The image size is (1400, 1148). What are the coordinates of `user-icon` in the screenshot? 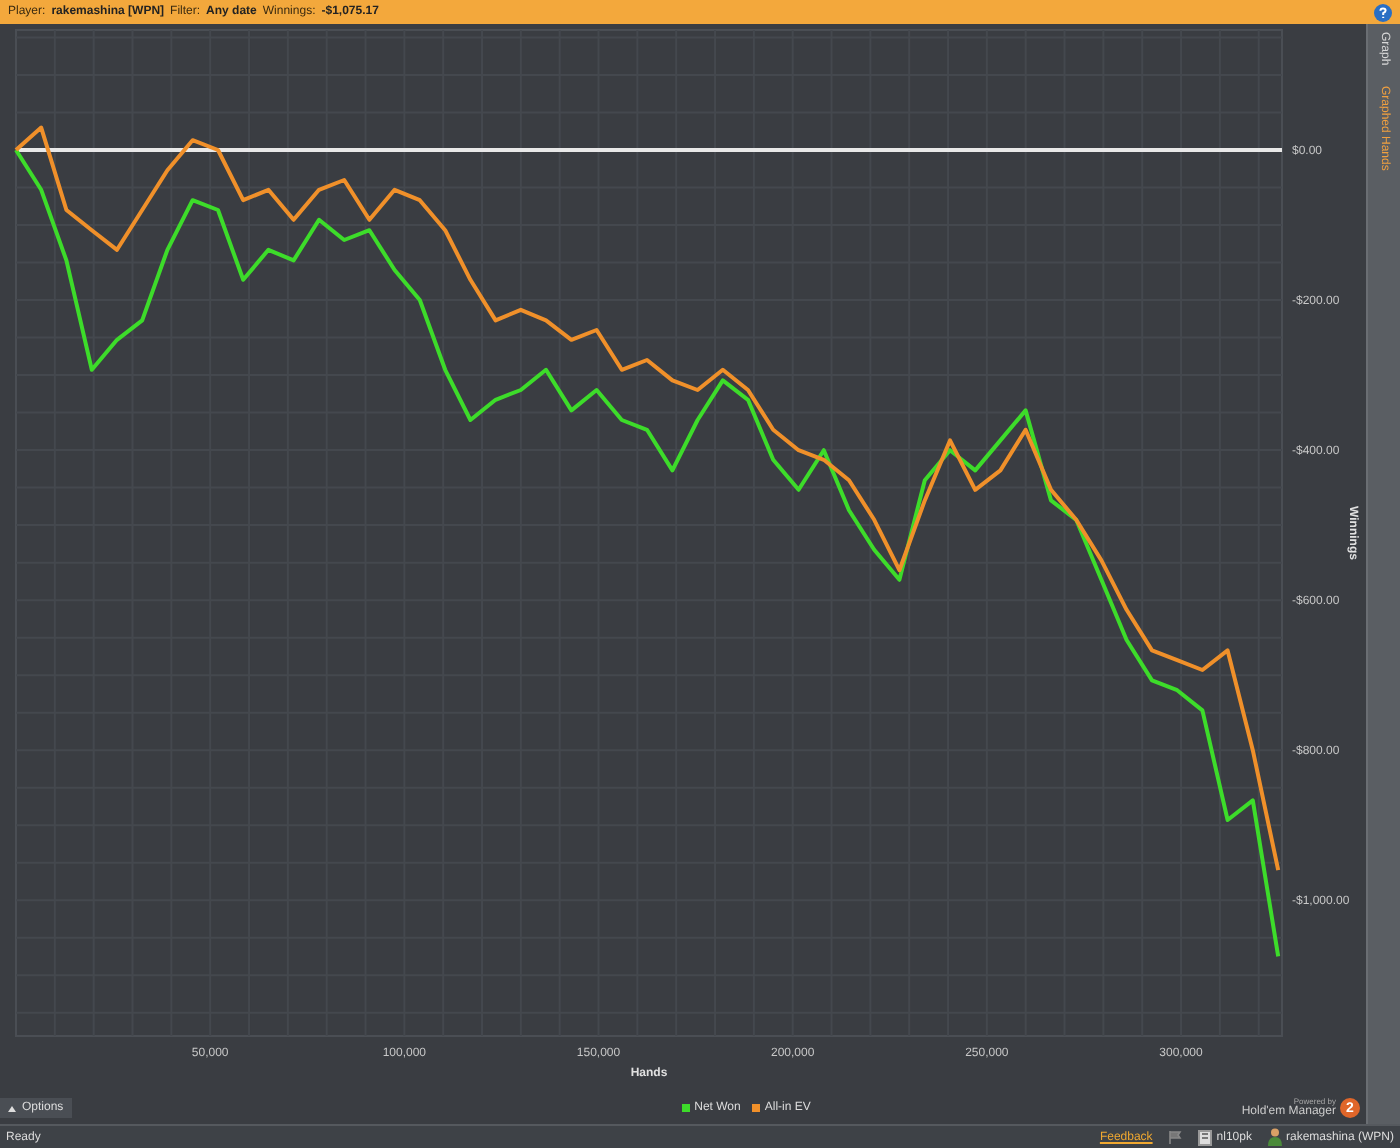 It's located at (1274, 1137).